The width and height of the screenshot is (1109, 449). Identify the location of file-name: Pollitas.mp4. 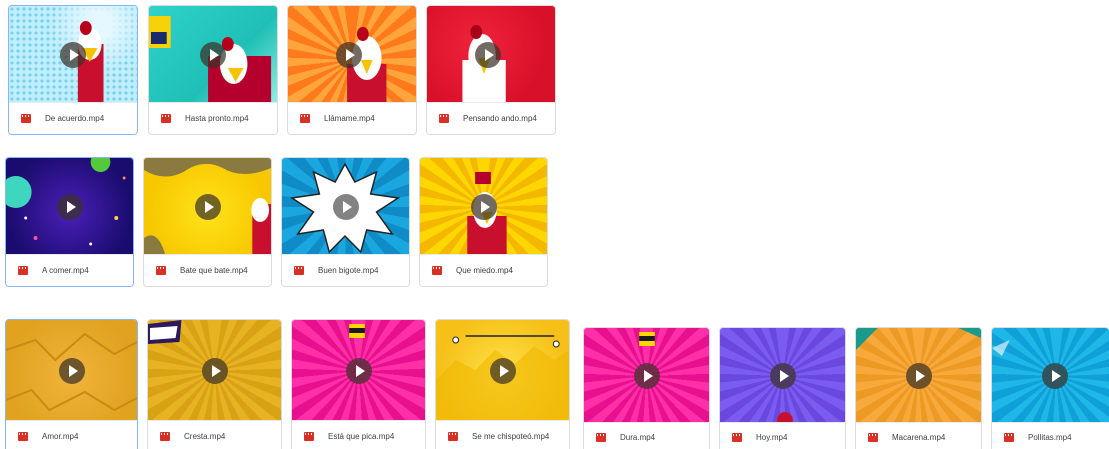
(1050, 437).